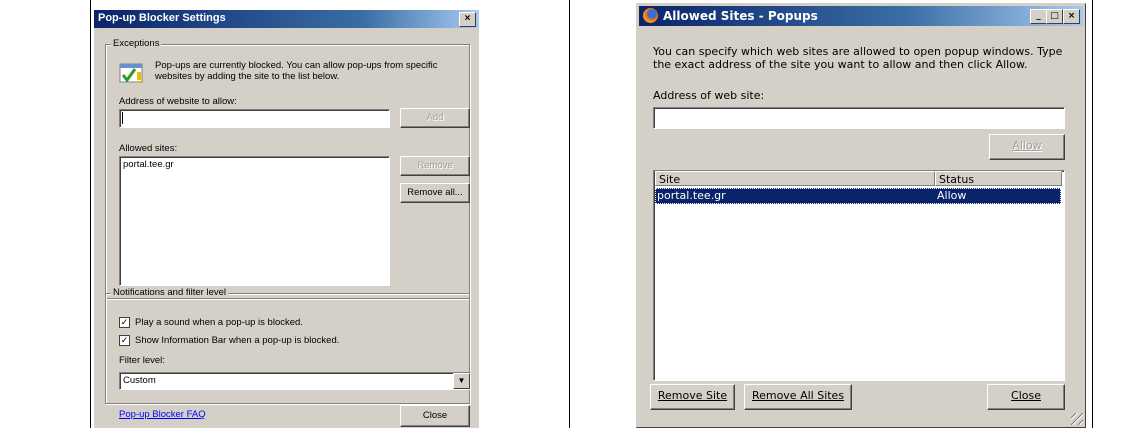 The image size is (1133, 428). I want to click on table-border-right, so click(1092, 214).